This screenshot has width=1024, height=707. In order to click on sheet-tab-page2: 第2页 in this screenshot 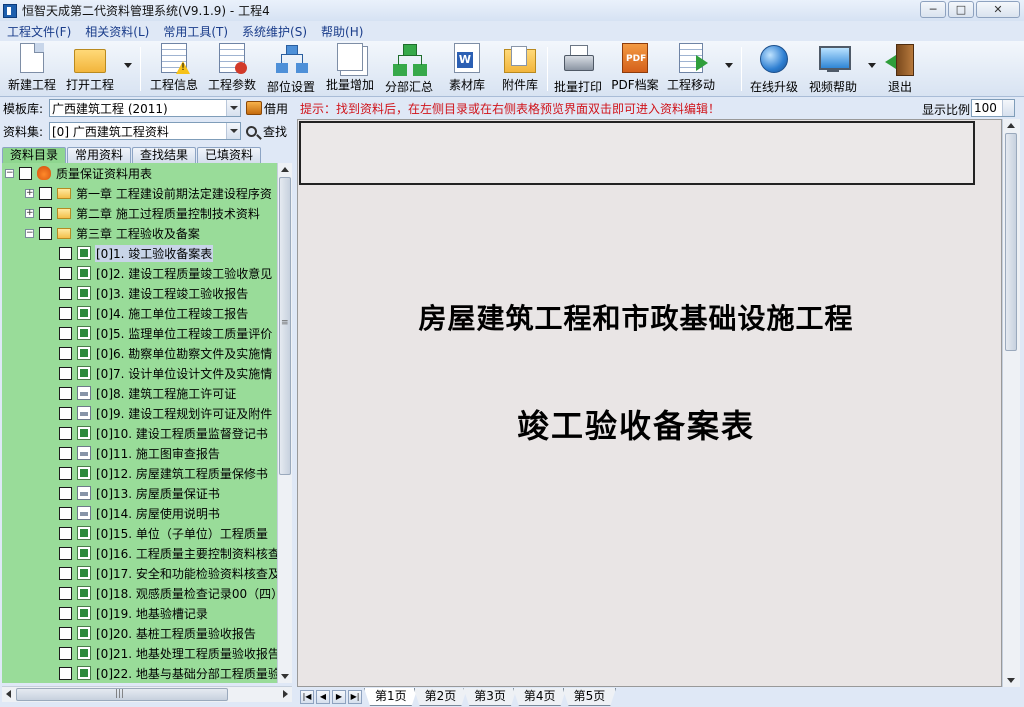, I will do `click(441, 697)`.